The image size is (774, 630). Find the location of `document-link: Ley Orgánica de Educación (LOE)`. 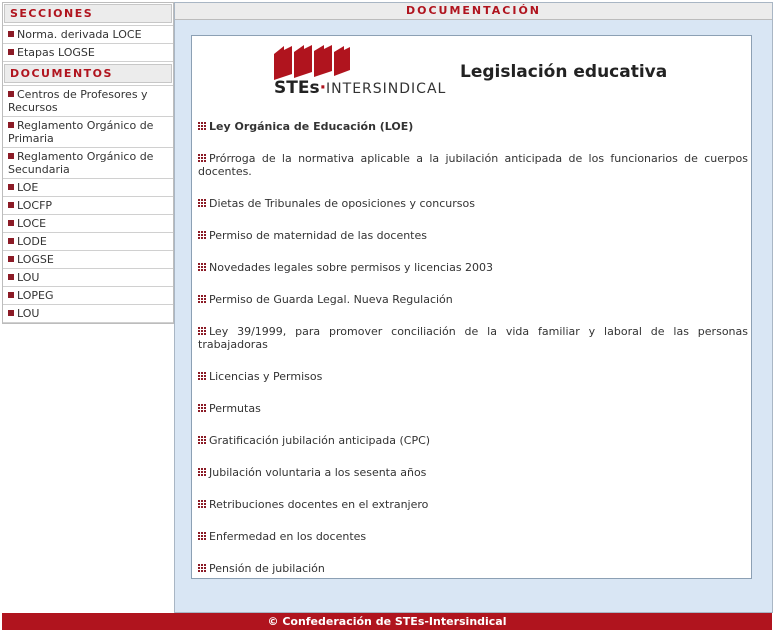

document-link: Ley Orgánica de Educación (LOE) is located at coordinates (473, 126).